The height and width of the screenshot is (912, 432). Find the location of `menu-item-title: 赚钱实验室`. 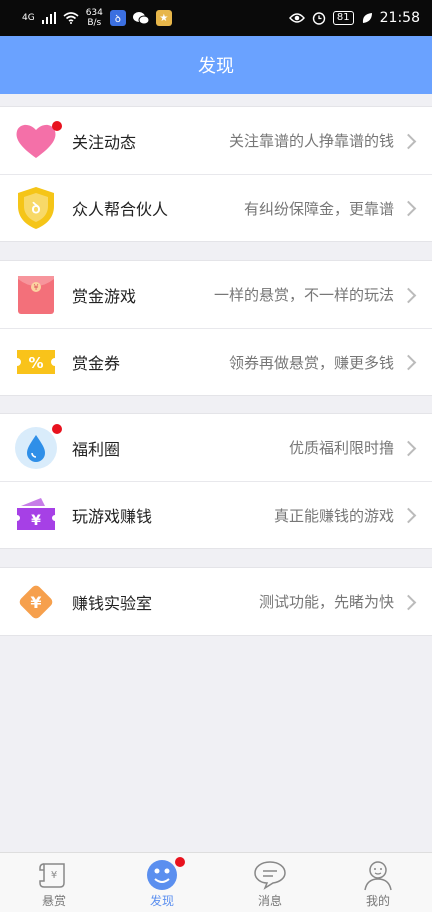

menu-item-title: 赚钱实验室 is located at coordinates (112, 603).